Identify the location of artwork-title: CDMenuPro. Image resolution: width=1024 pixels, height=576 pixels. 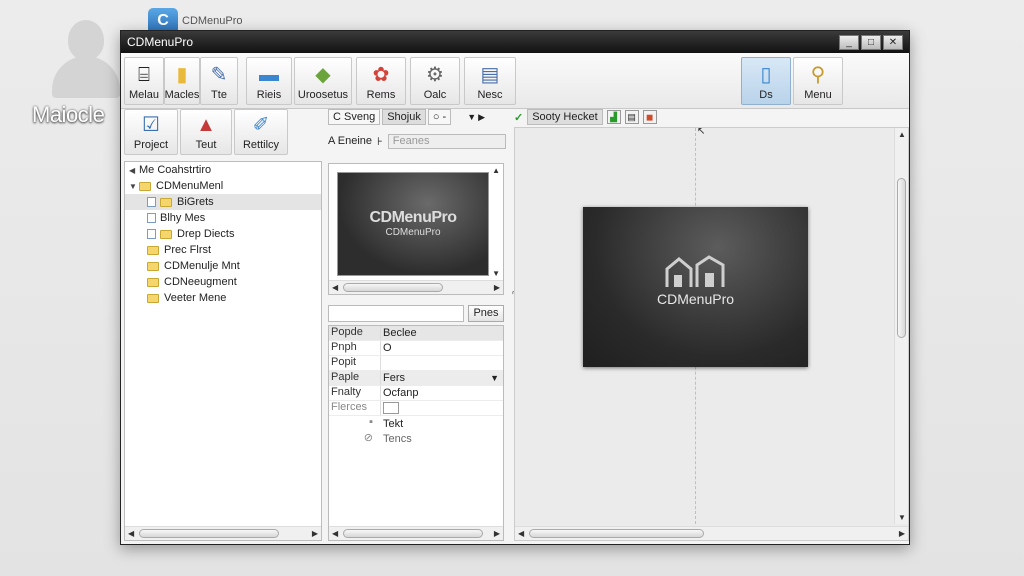
(695, 299).